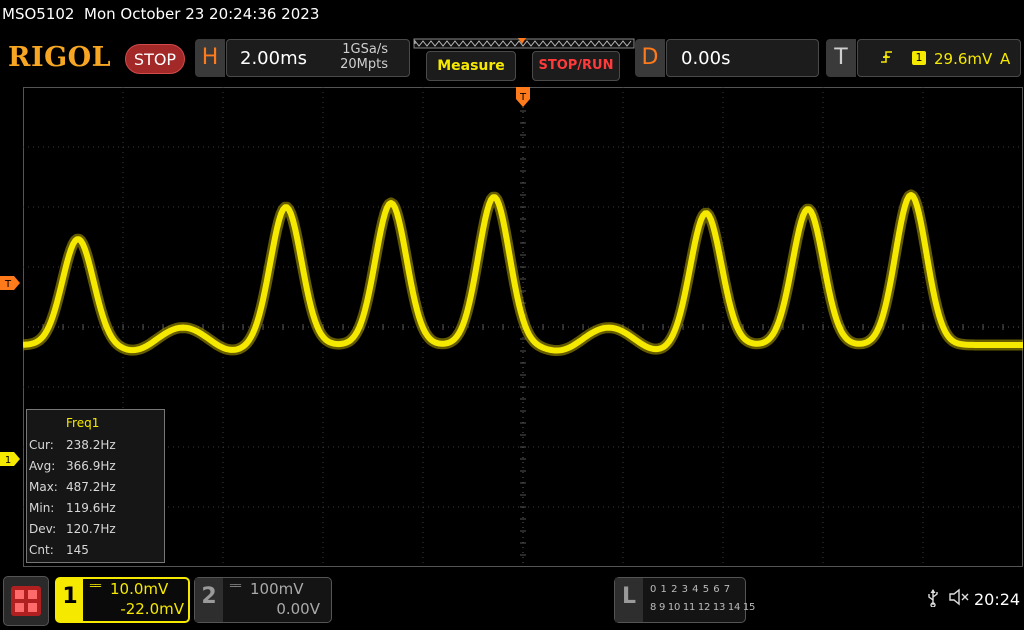  Describe the element at coordinates (959, 599) in the screenshot. I see `sound-muted-icon` at that location.